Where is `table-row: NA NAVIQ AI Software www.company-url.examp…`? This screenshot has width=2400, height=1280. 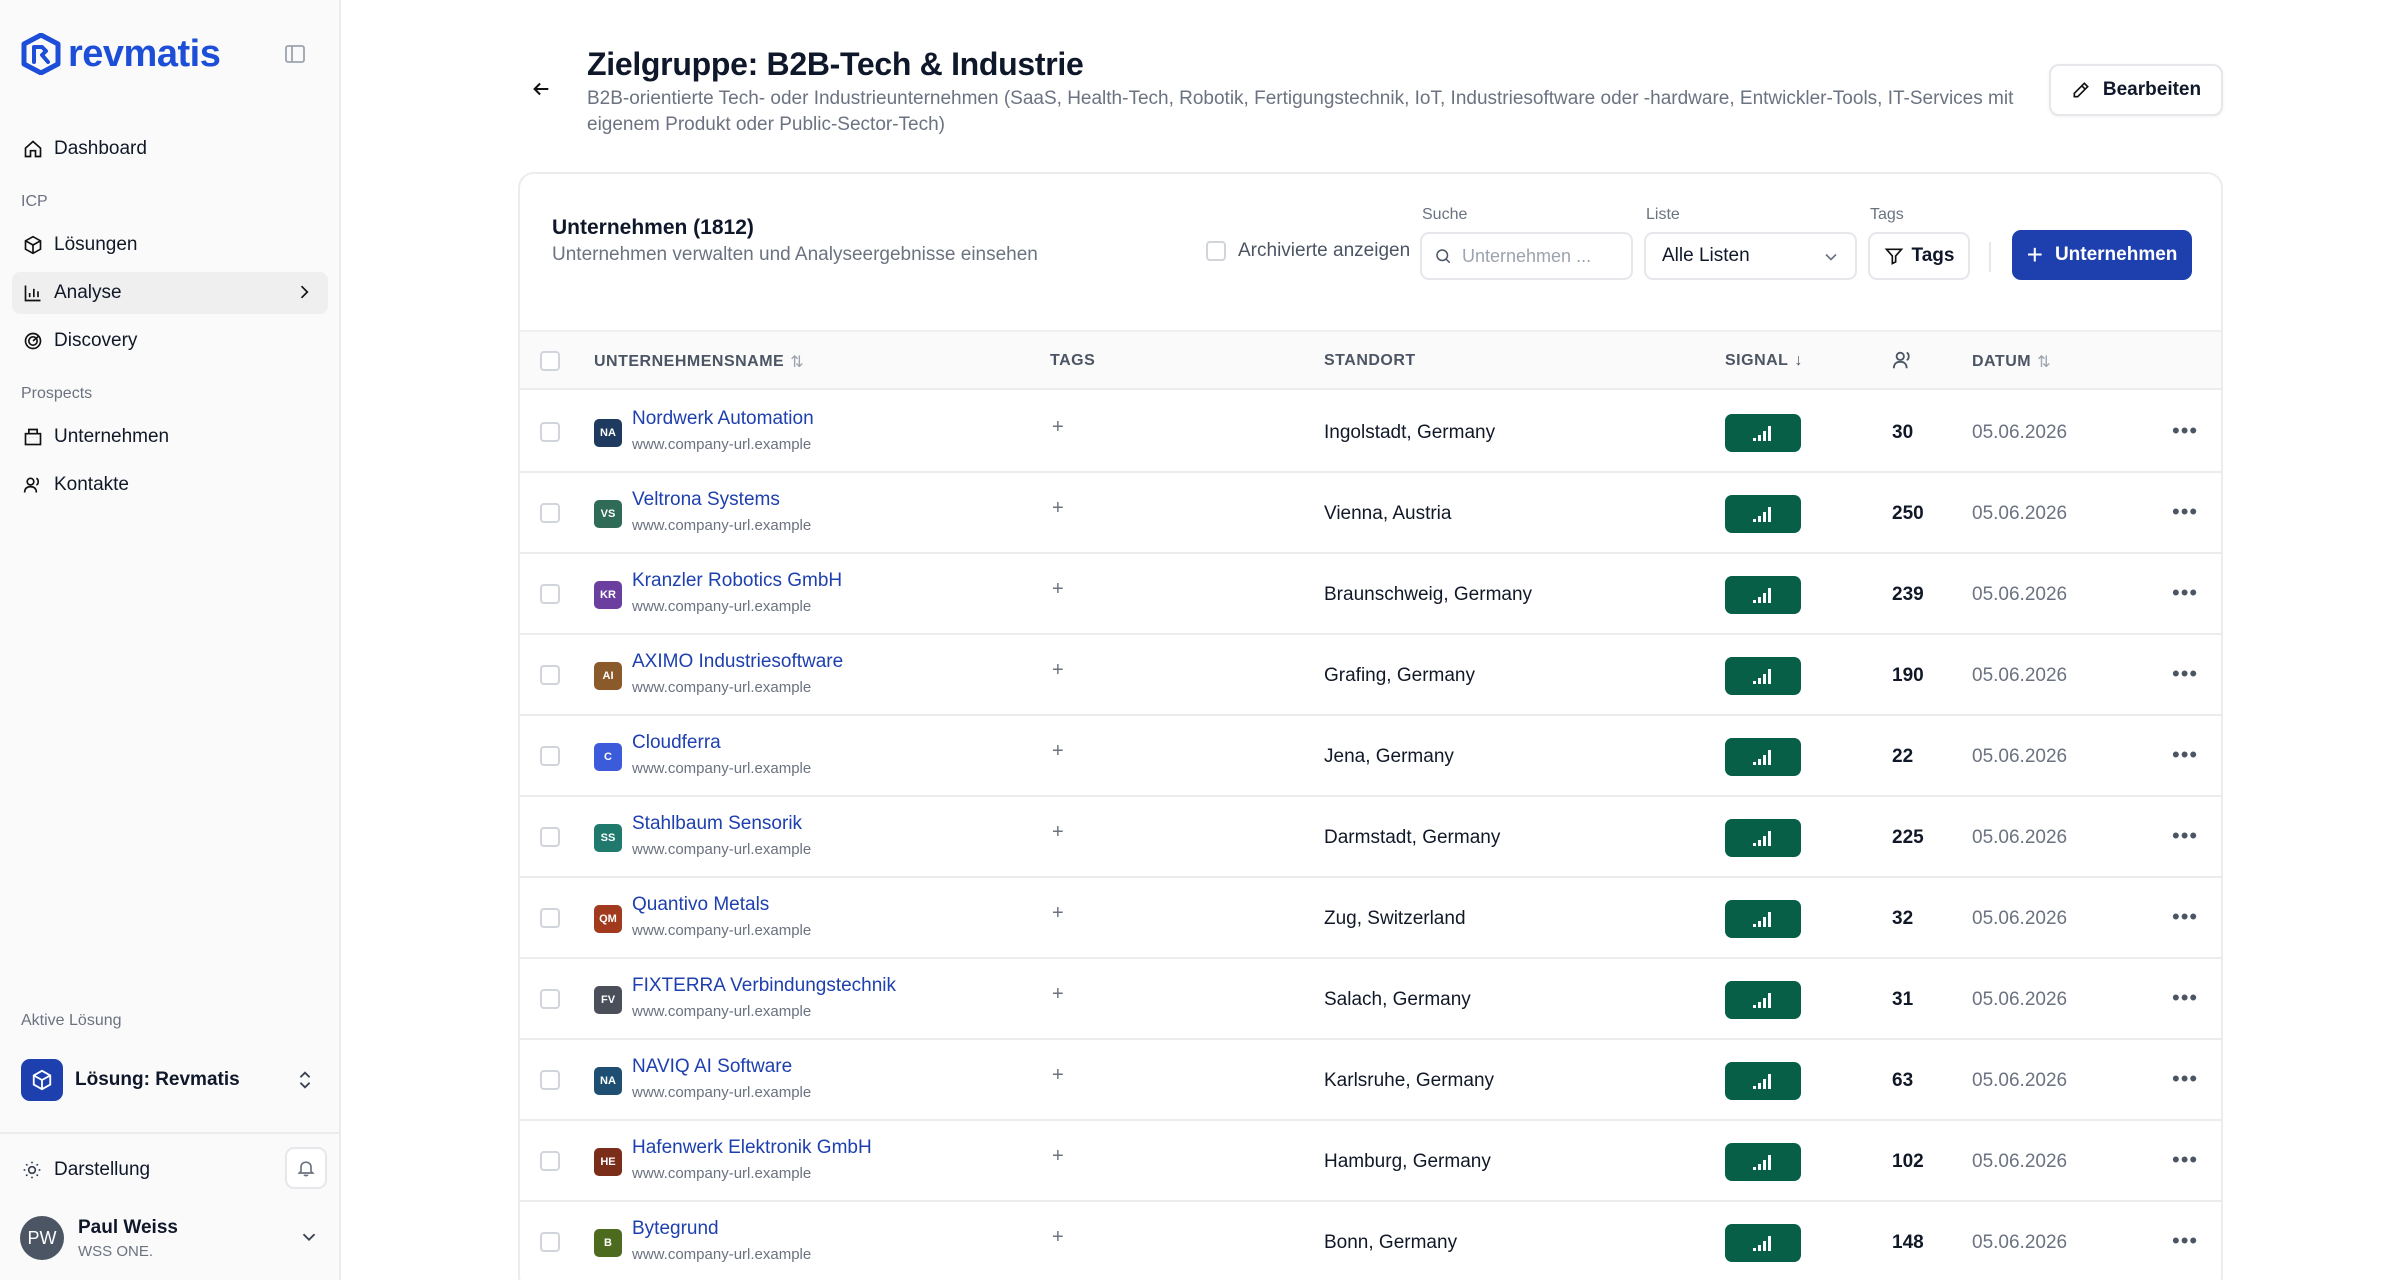
table-row: NA NAVIQ AI Software www.company-url.examp… is located at coordinates (1370, 1080).